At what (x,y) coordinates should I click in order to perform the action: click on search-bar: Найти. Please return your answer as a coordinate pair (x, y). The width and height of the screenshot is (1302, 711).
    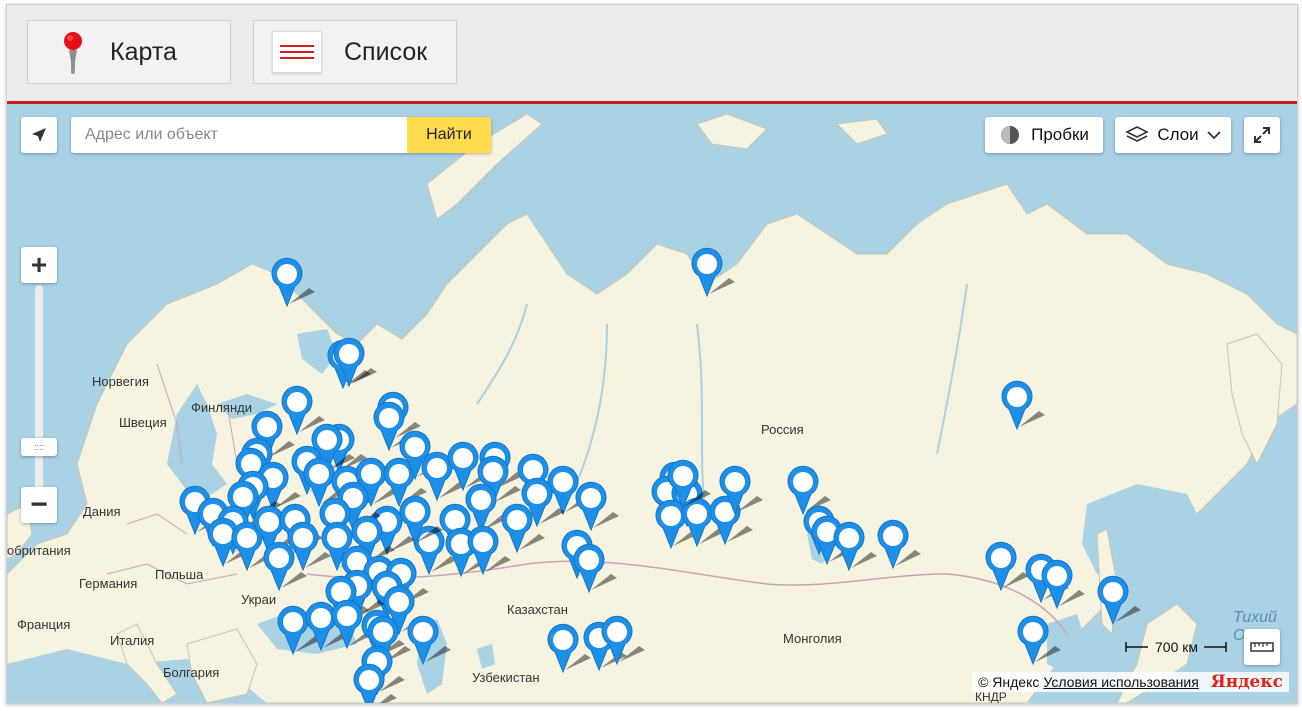
    Looking at the image, I should click on (281, 135).